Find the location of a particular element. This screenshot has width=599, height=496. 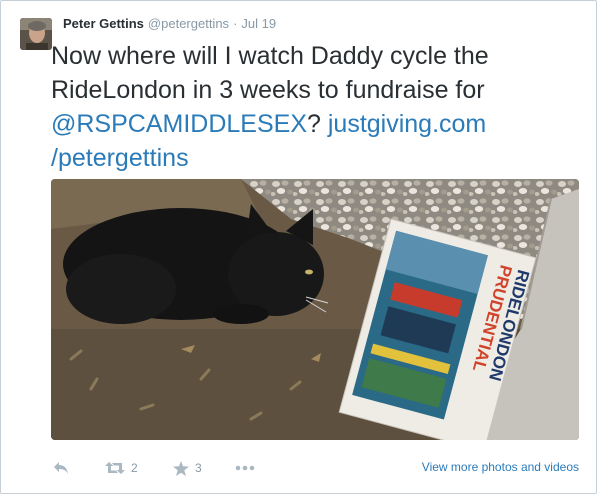

avatar-image is located at coordinates (36, 34).